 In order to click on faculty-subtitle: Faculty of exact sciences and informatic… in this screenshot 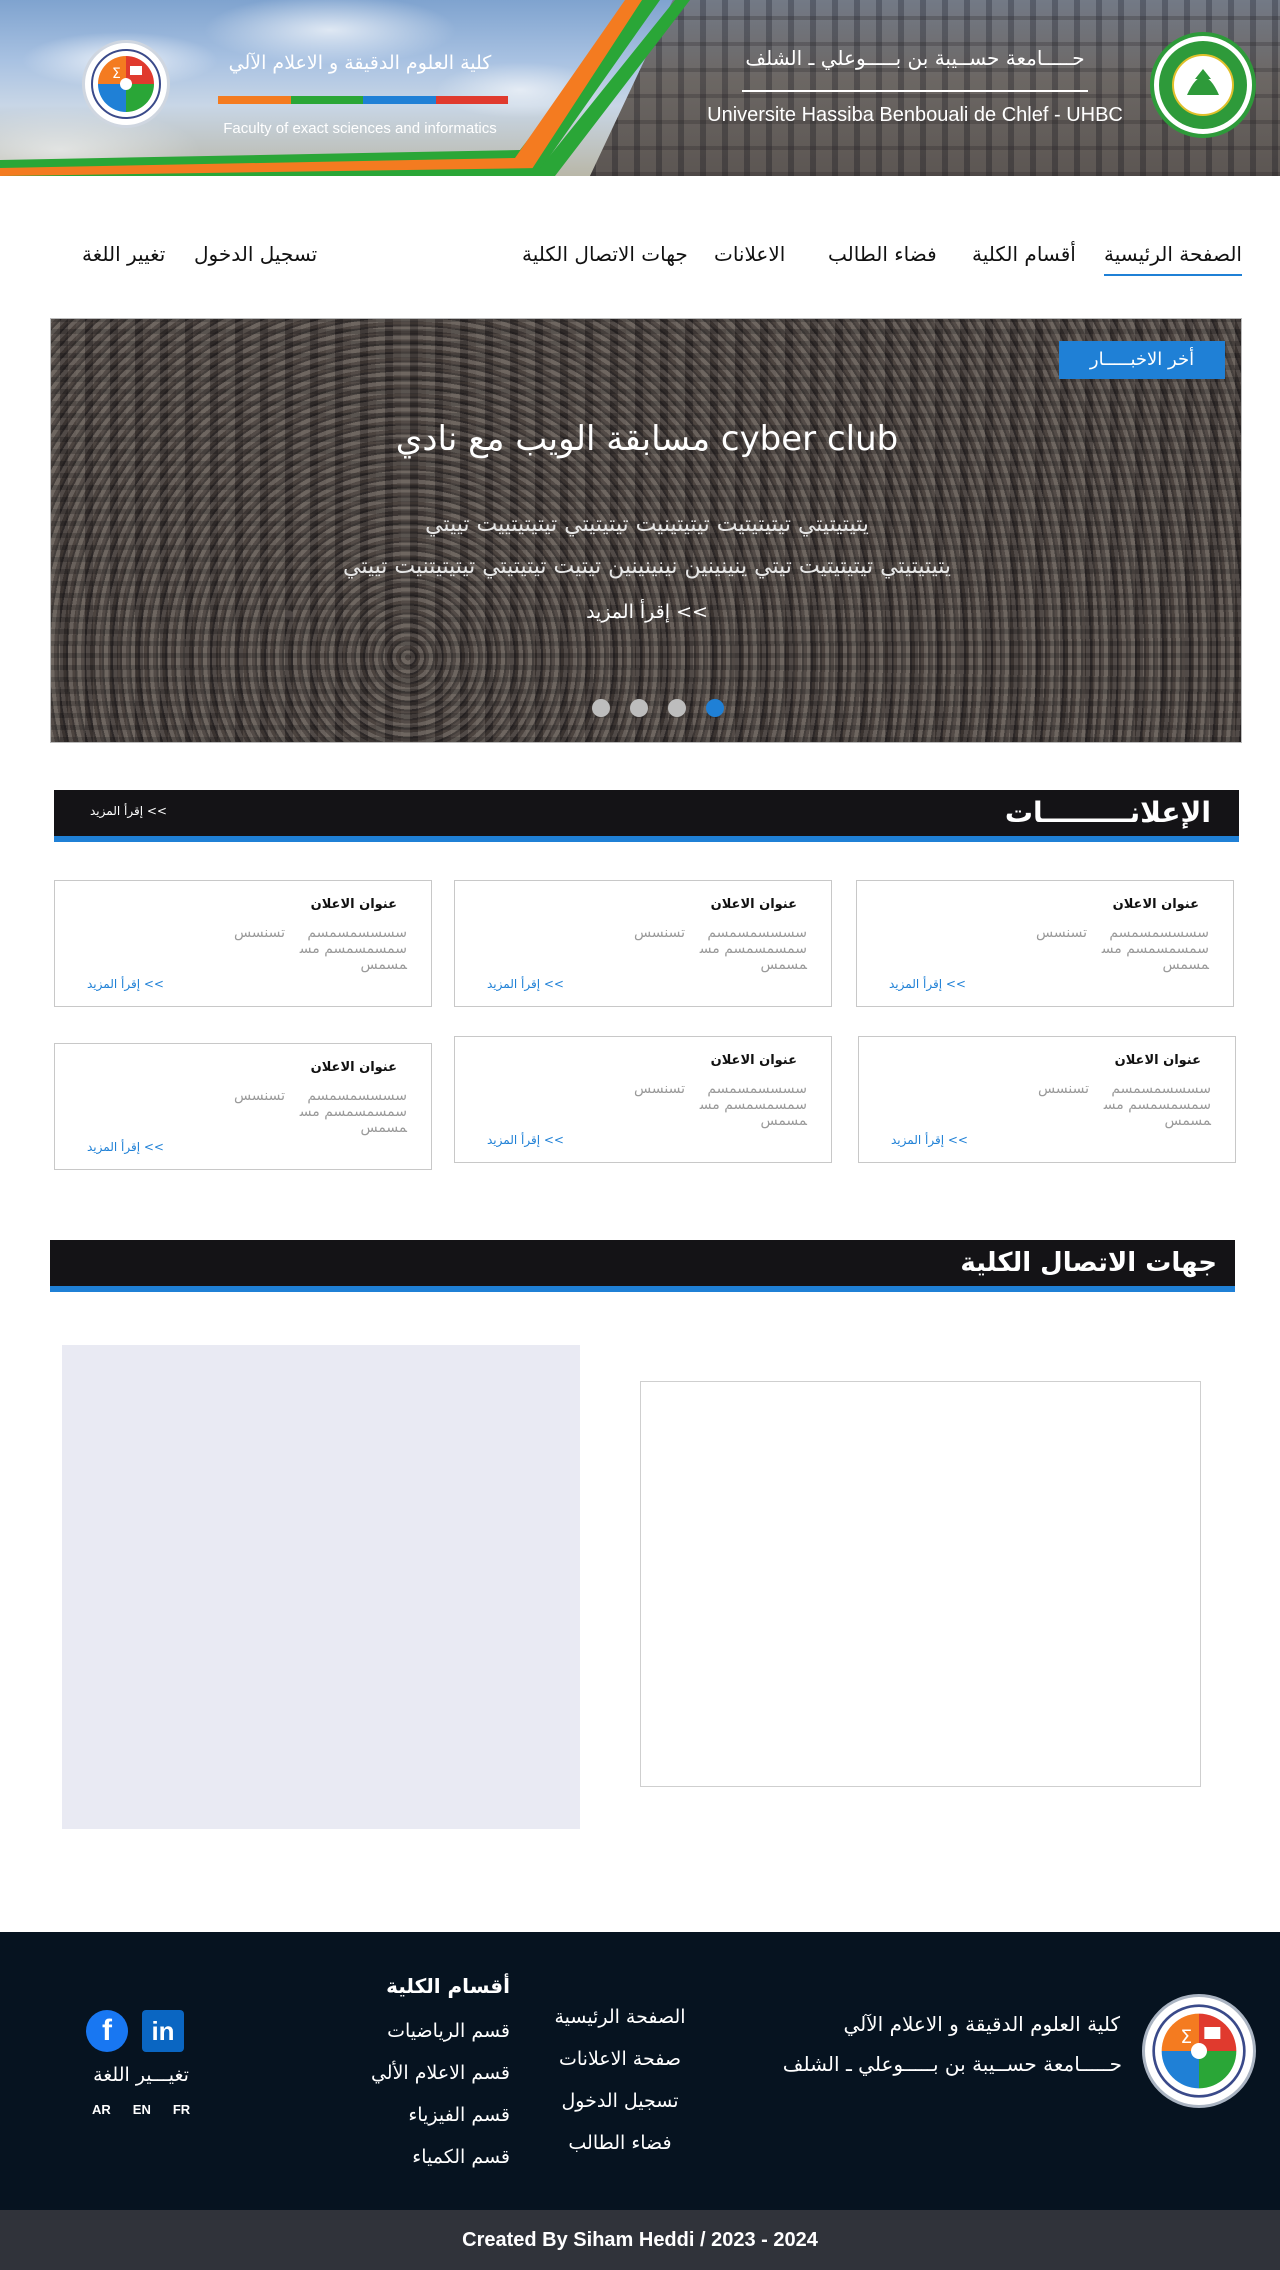, I will do `click(360, 128)`.